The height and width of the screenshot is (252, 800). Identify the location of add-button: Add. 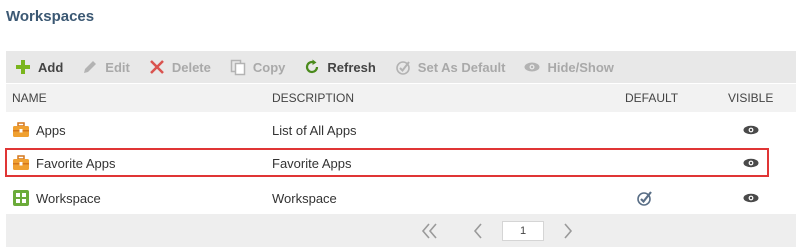
(39, 67).